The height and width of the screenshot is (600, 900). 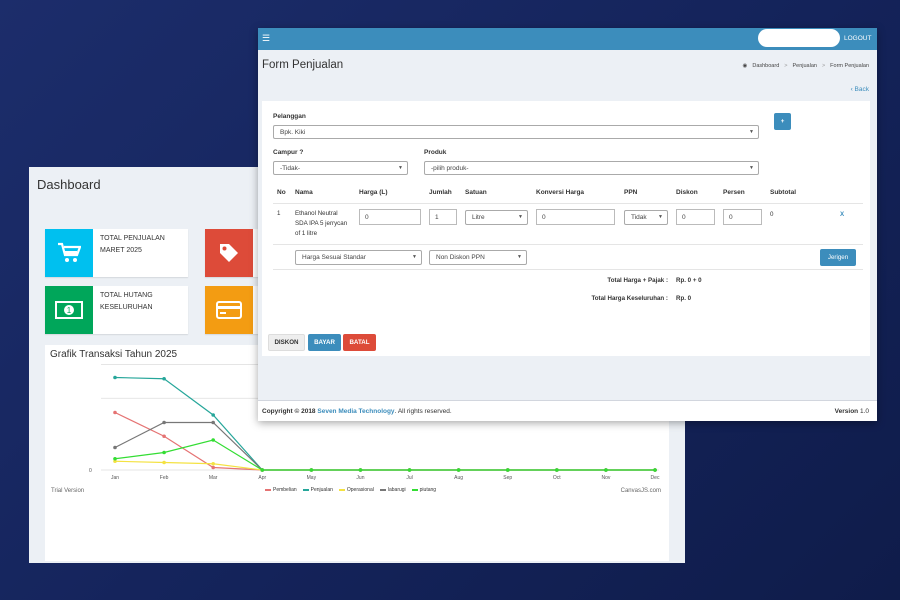 I want to click on konversi-harga-input: 0, so click(x=575, y=217).